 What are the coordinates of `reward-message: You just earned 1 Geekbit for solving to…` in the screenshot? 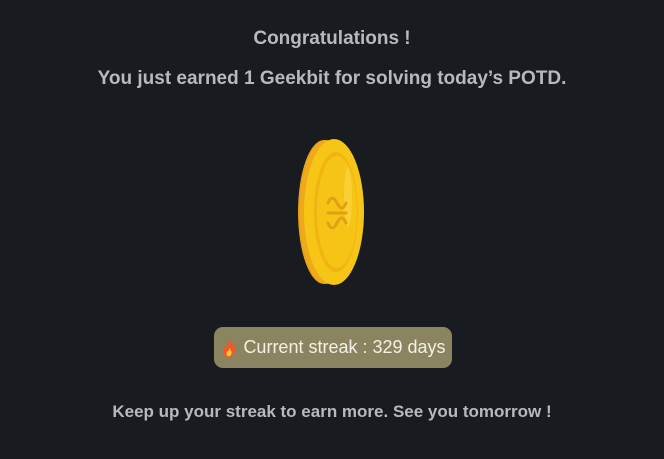 It's located at (332, 78).